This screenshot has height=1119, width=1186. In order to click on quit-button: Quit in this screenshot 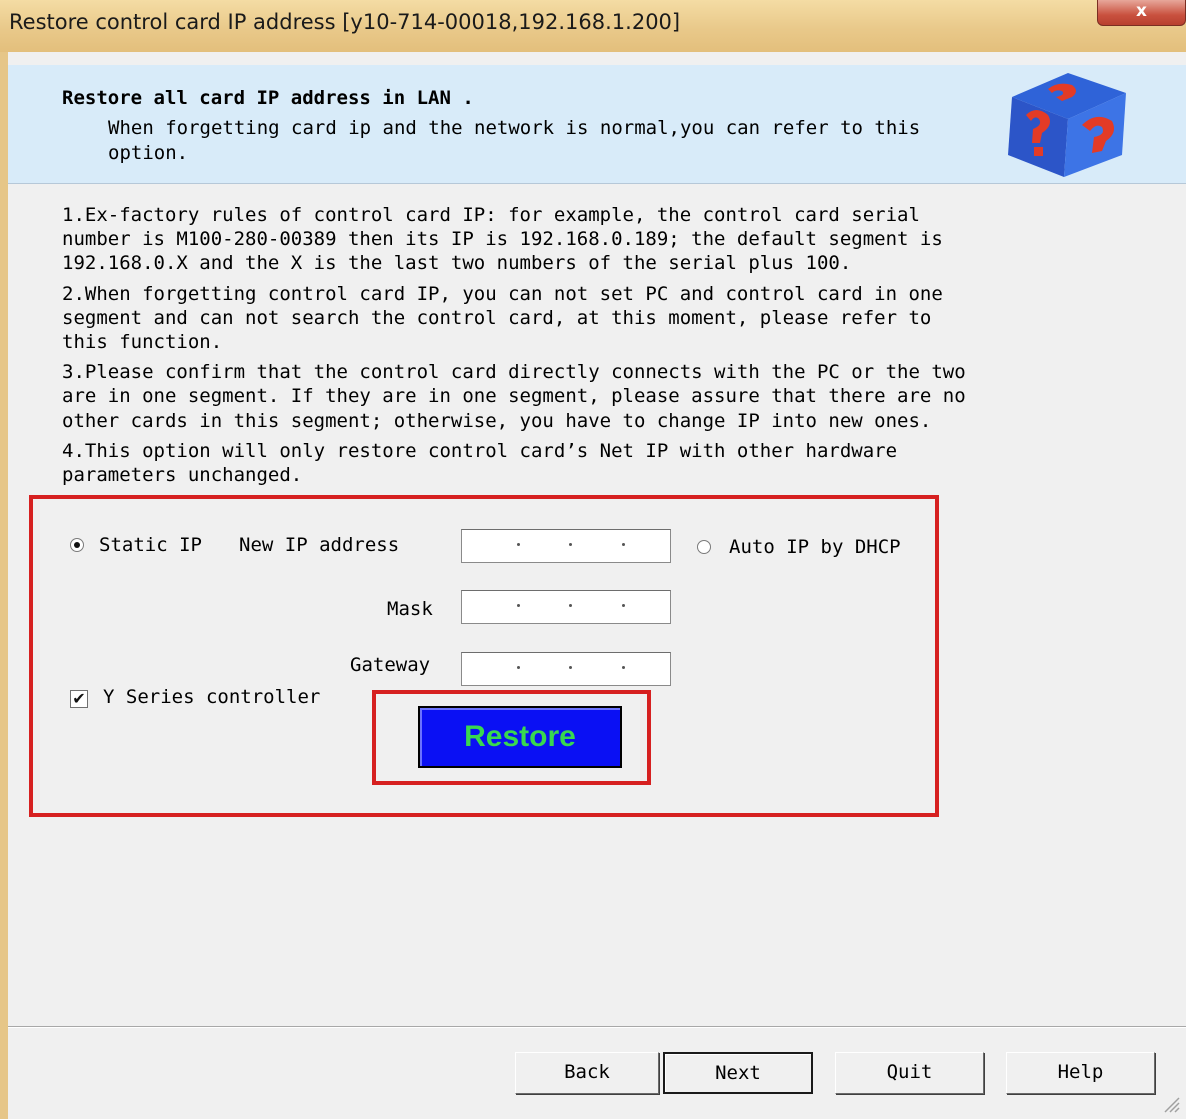, I will do `click(909, 1073)`.